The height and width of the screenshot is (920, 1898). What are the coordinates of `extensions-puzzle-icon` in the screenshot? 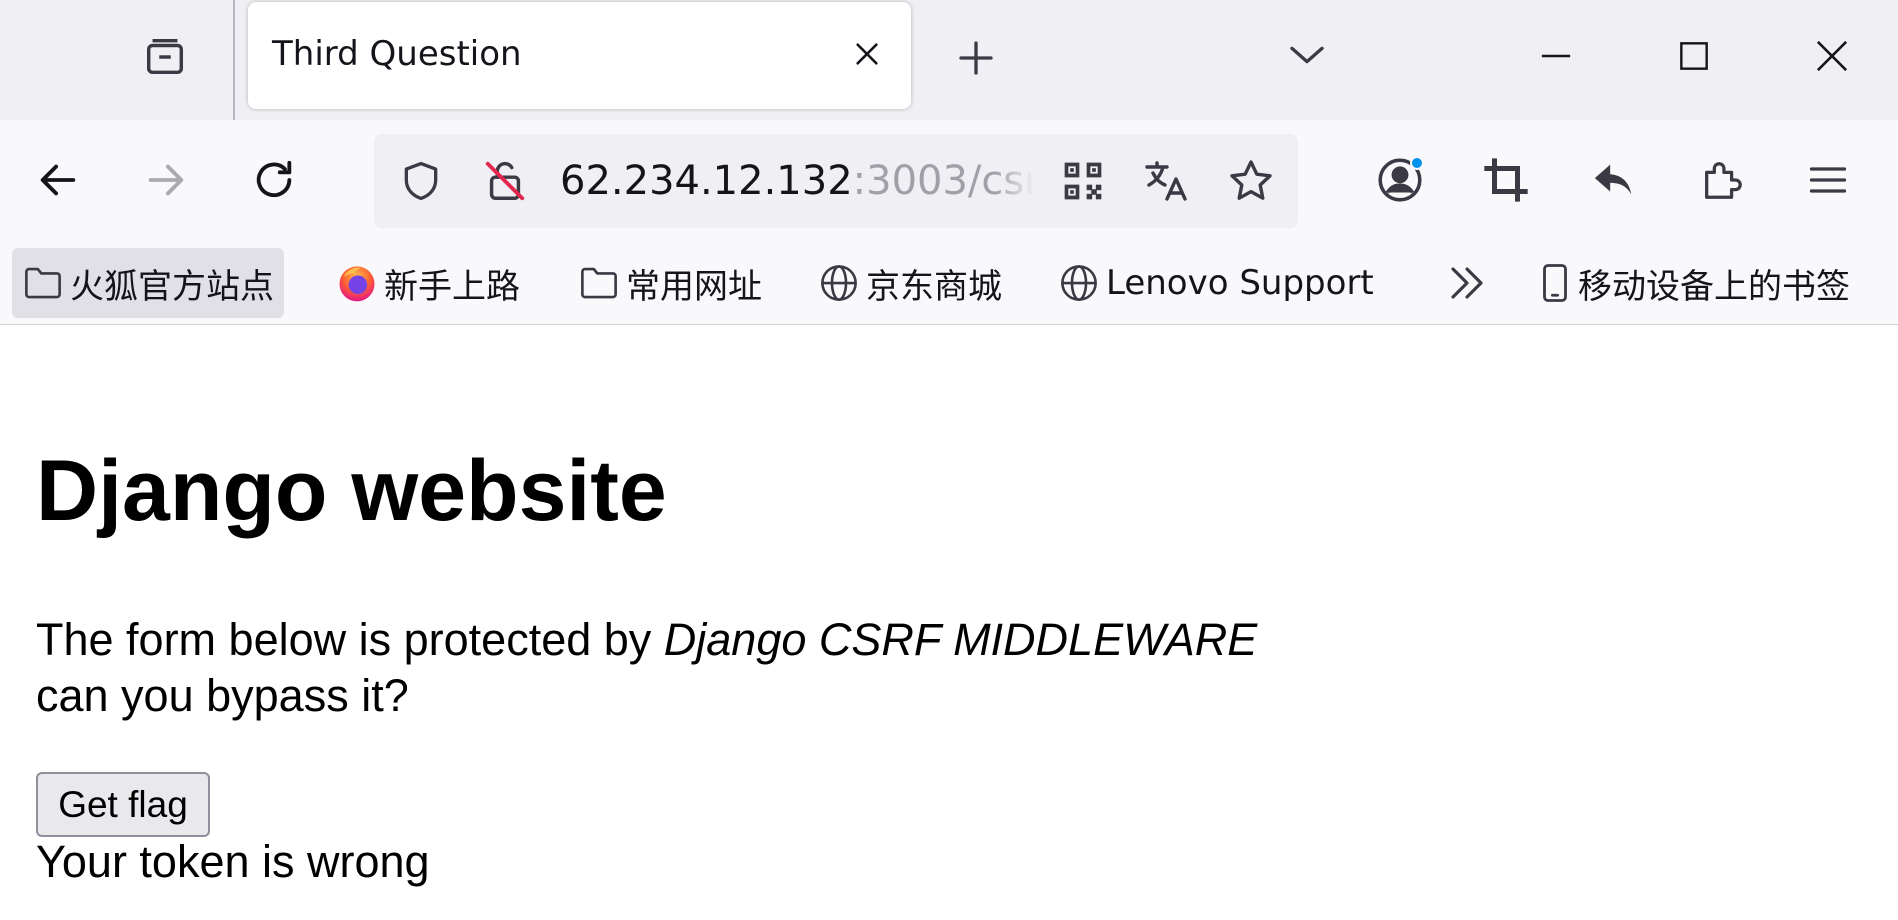 It's located at (1722, 180).